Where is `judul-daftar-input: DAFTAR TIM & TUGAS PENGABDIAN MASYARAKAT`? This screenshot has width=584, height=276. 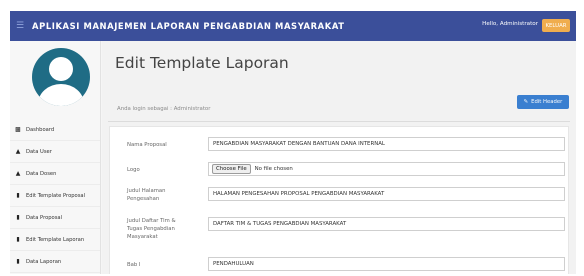 judul-daftar-input: DAFTAR TIM & TUGAS PENGABDIAN MASYARAKAT is located at coordinates (386, 224).